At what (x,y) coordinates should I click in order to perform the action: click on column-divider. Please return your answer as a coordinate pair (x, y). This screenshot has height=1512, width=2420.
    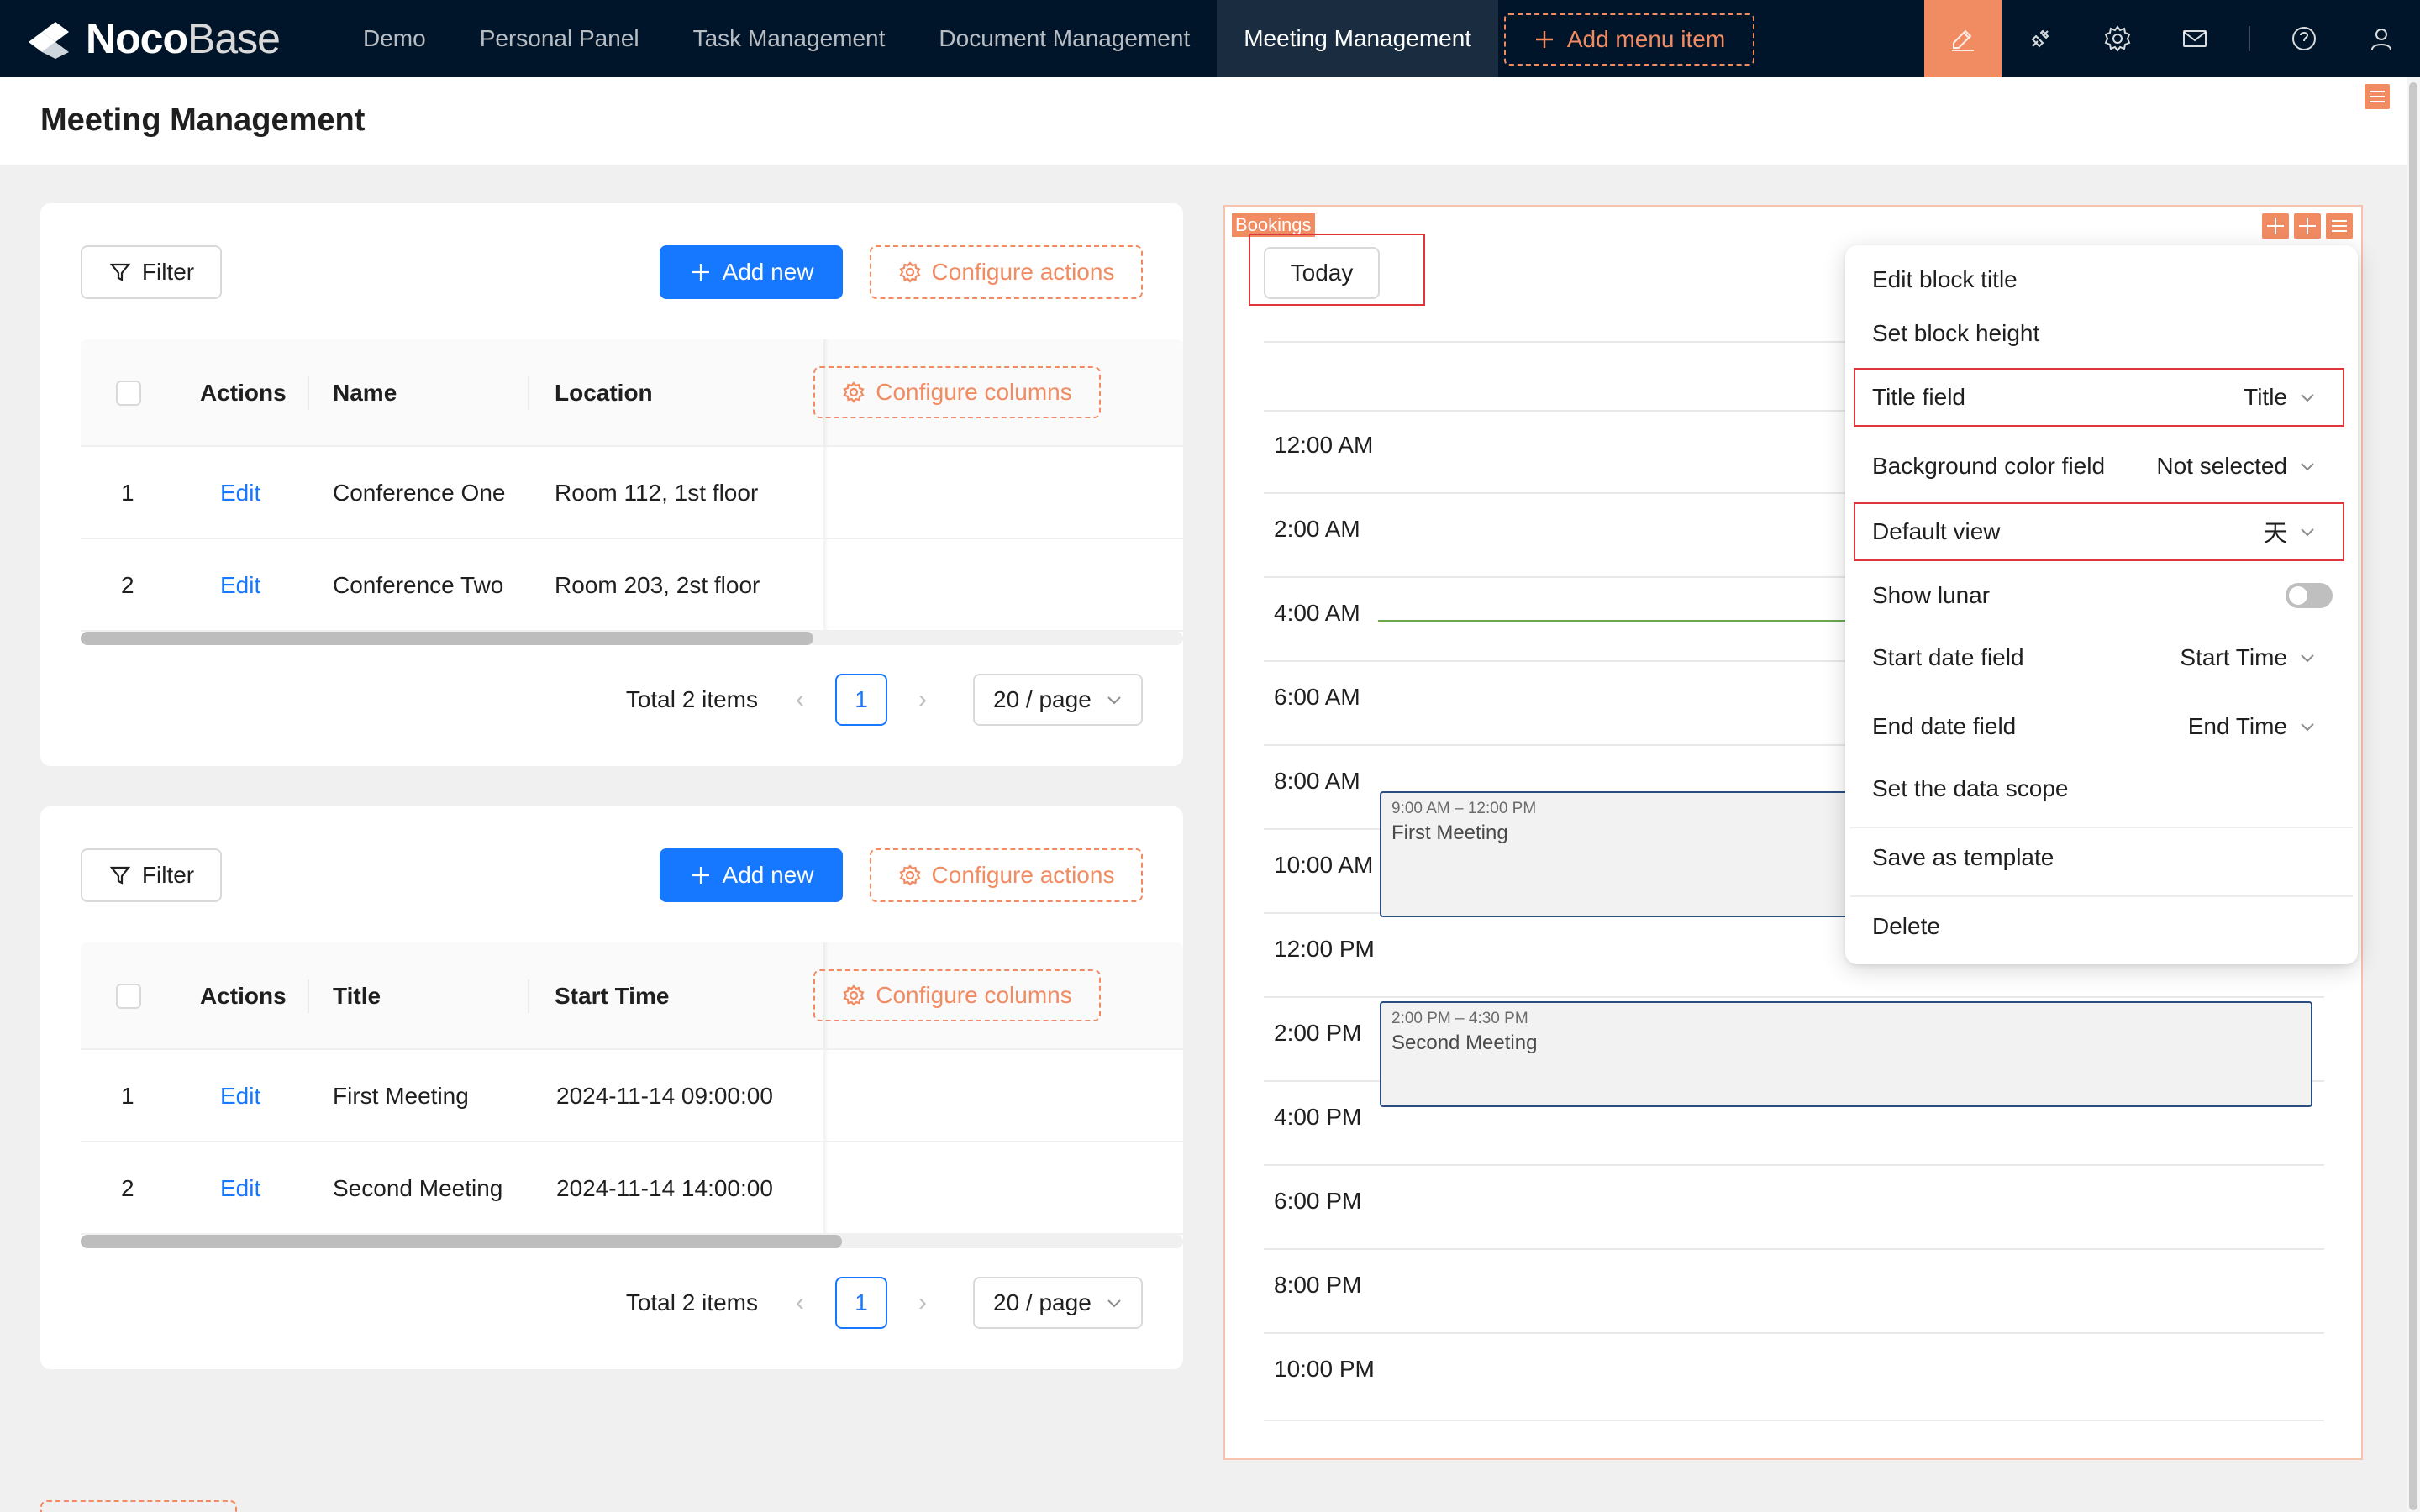
    Looking at the image, I should click on (528, 996).